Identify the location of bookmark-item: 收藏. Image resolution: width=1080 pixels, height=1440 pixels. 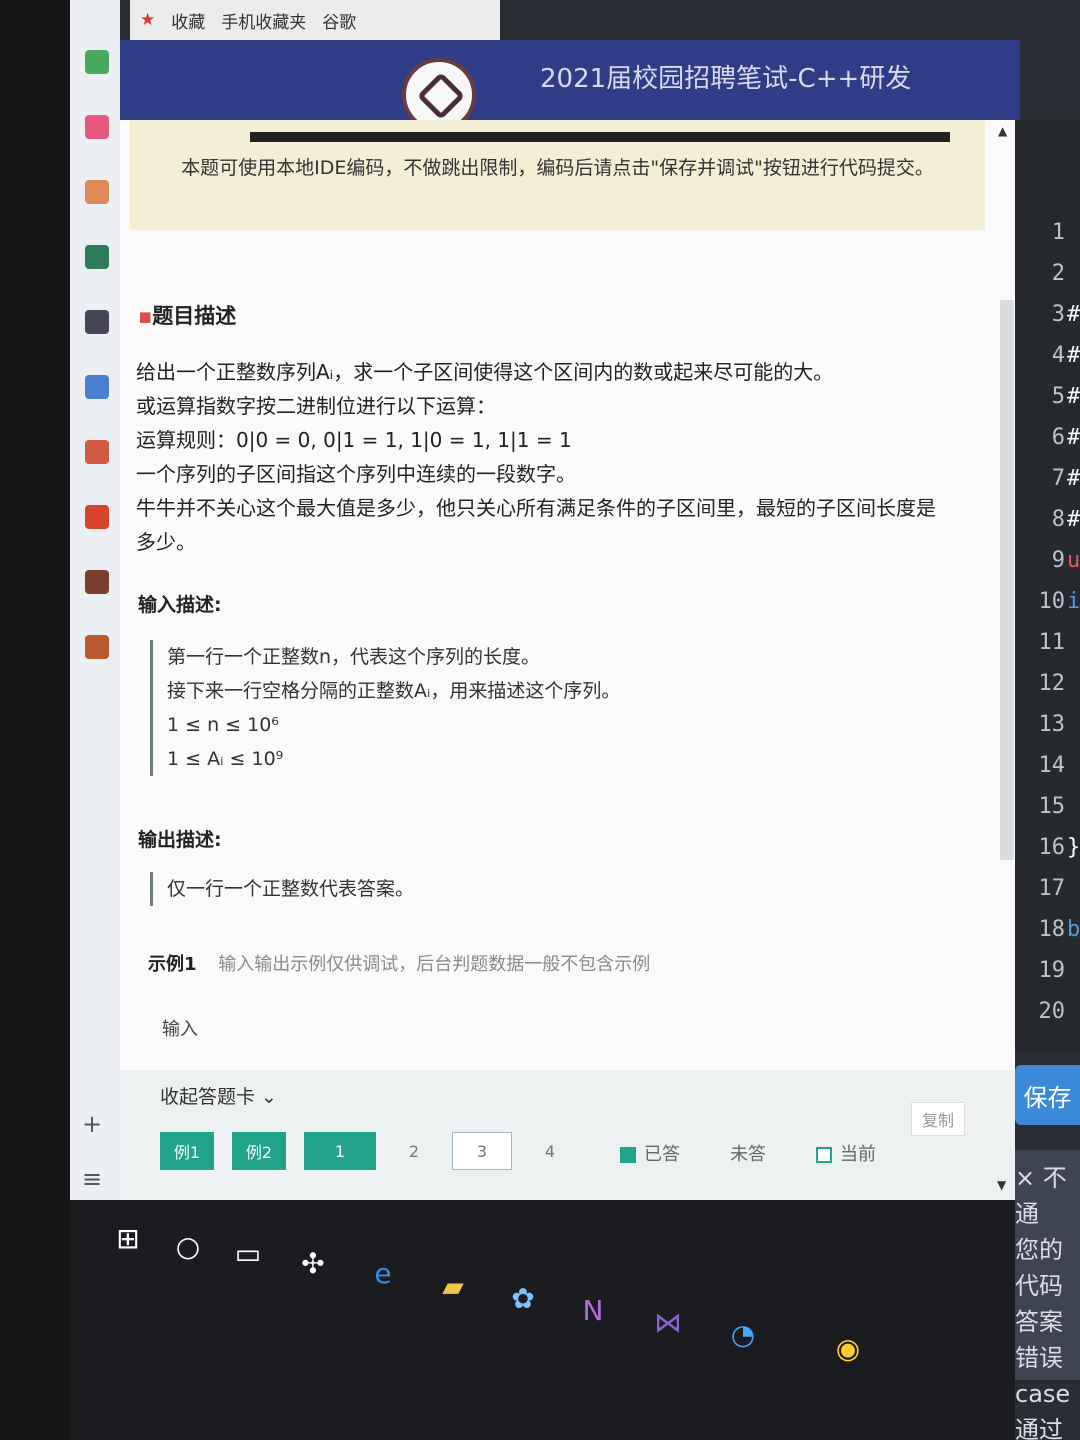
(188, 20).